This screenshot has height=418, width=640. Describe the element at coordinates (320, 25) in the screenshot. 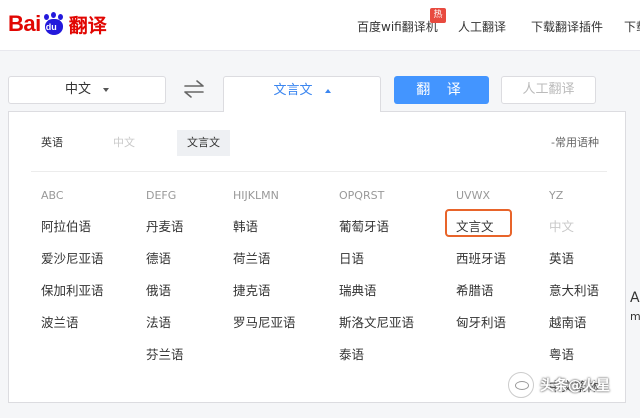

I see `top-bar: Bai du 翻译 百度wifi翻译机 热 人工翻译 下载翻译插件 下载` at that location.